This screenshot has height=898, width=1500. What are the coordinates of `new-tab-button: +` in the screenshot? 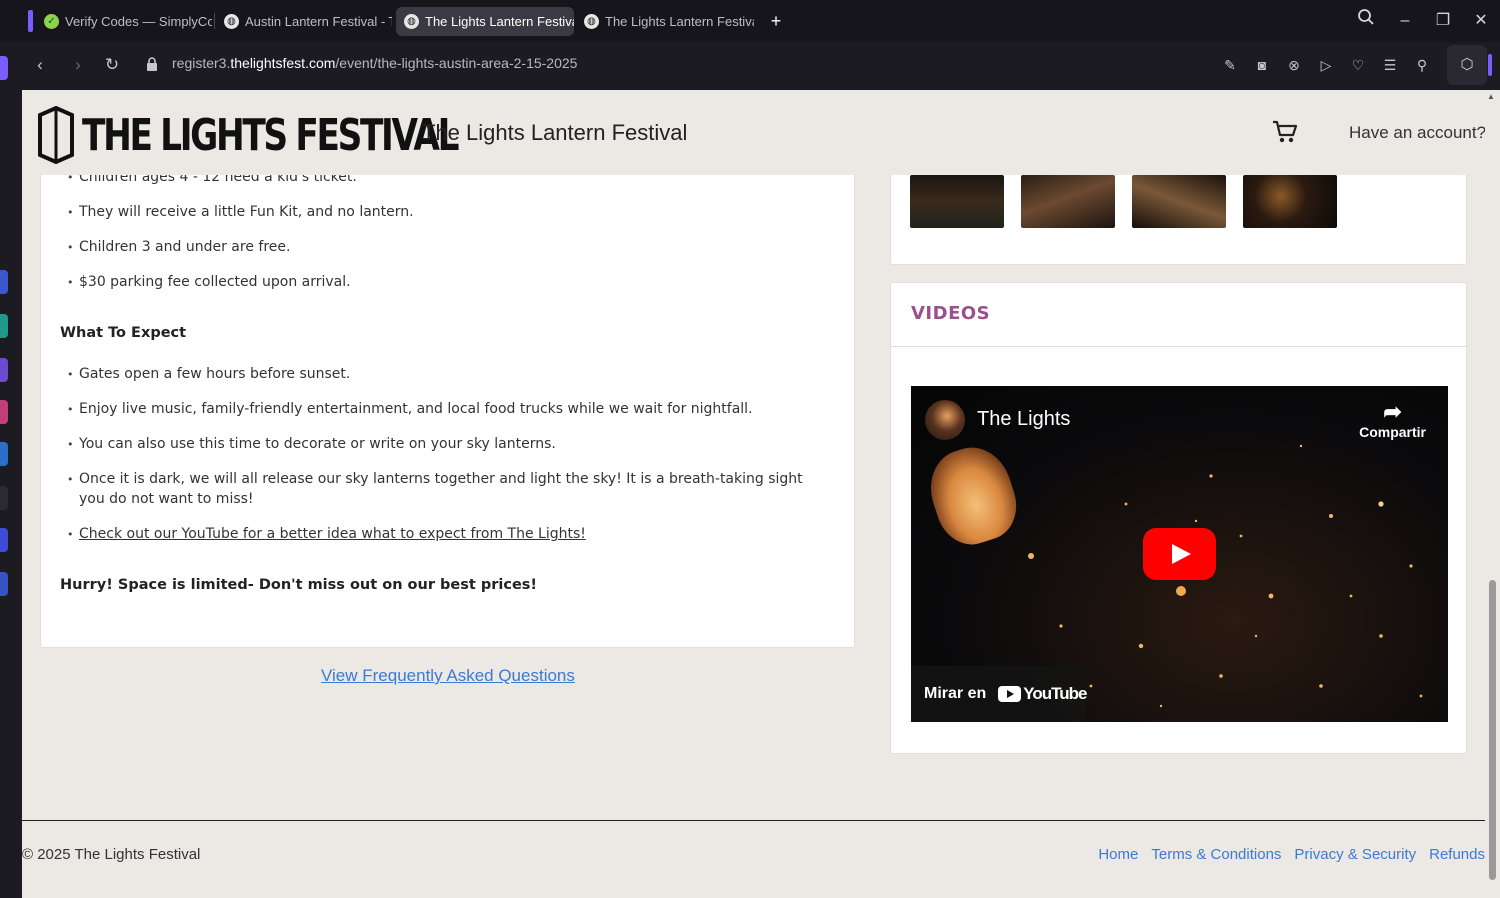 It's located at (776, 21).